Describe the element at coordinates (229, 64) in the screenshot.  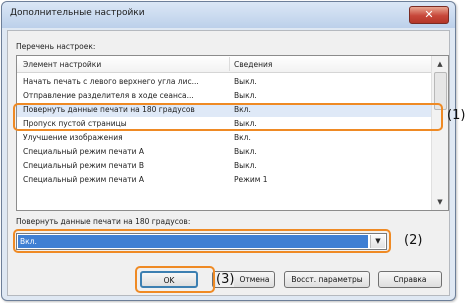
I see `column-divider` at that location.